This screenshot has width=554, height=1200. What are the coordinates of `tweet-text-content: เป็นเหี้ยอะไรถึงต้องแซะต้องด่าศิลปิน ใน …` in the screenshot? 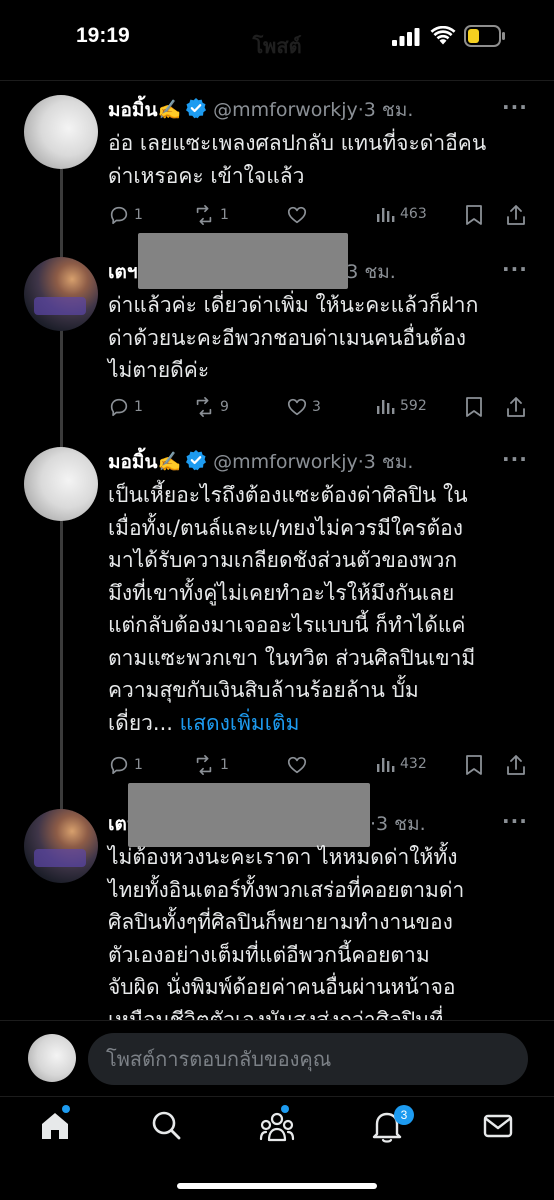 It's located at (292, 609).